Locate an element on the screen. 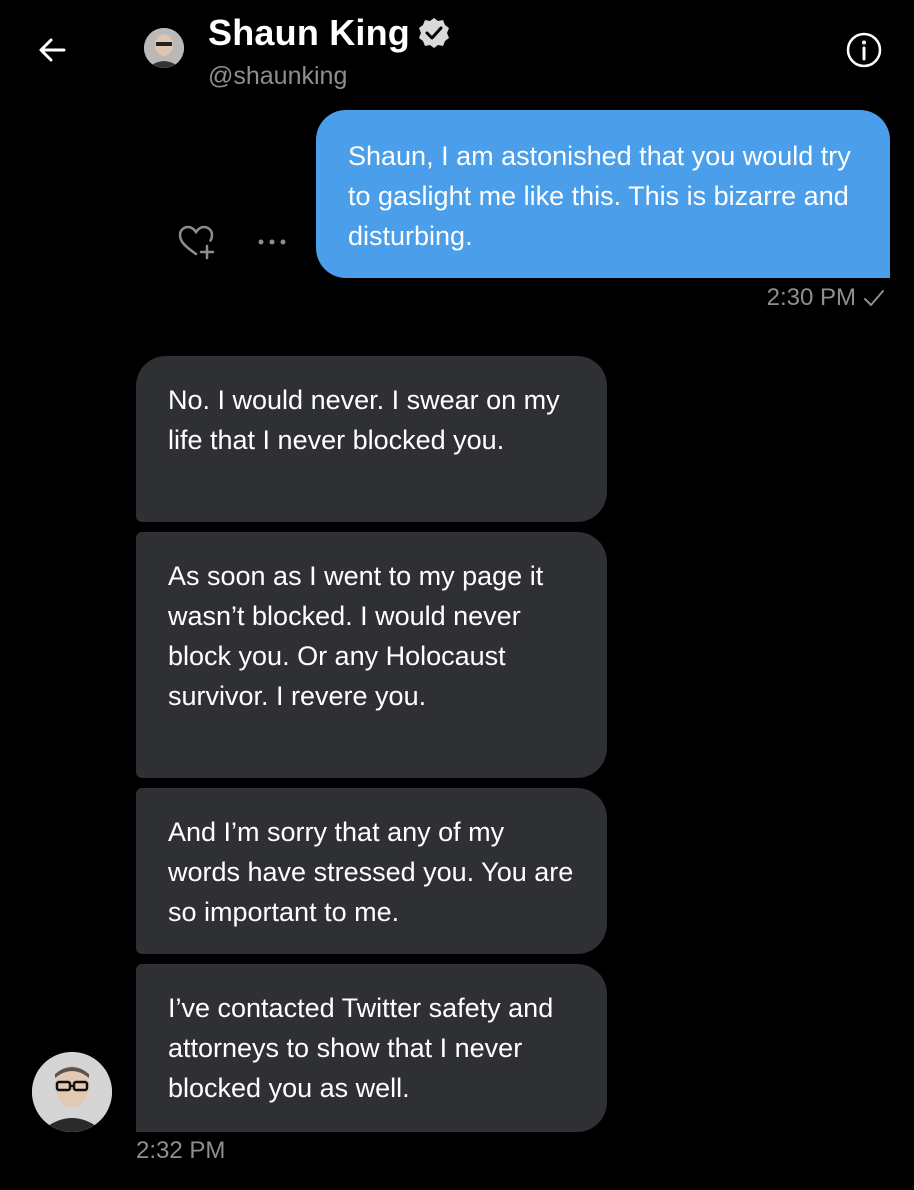 The image size is (914, 1190). more-button is located at coordinates (273, 242).